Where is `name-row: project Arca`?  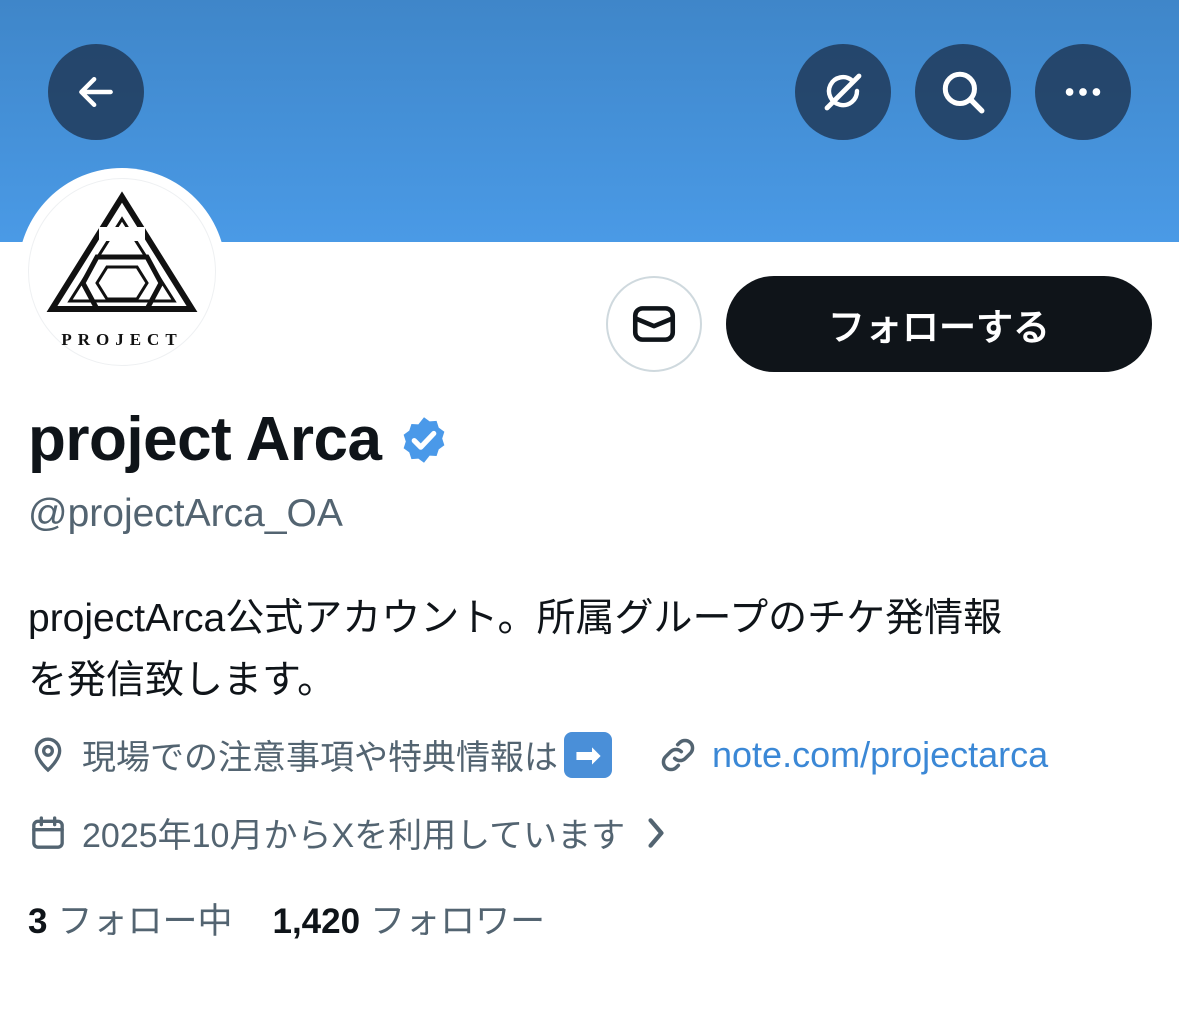
name-row: project Arca is located at coordinates (239, 439).